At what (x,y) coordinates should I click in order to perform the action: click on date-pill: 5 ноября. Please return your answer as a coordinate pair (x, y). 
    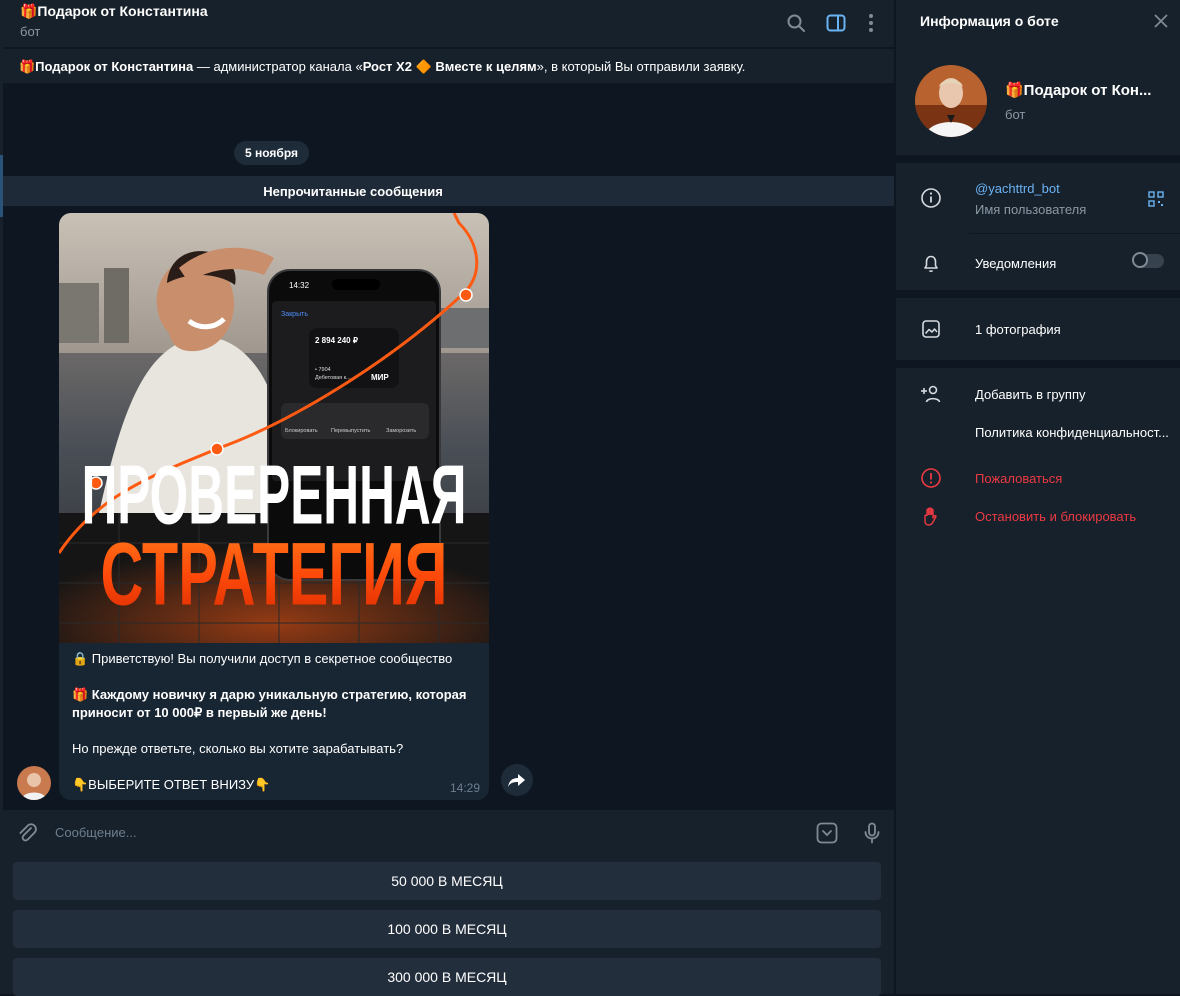
    Looking at the image, I should click on (272, 153).